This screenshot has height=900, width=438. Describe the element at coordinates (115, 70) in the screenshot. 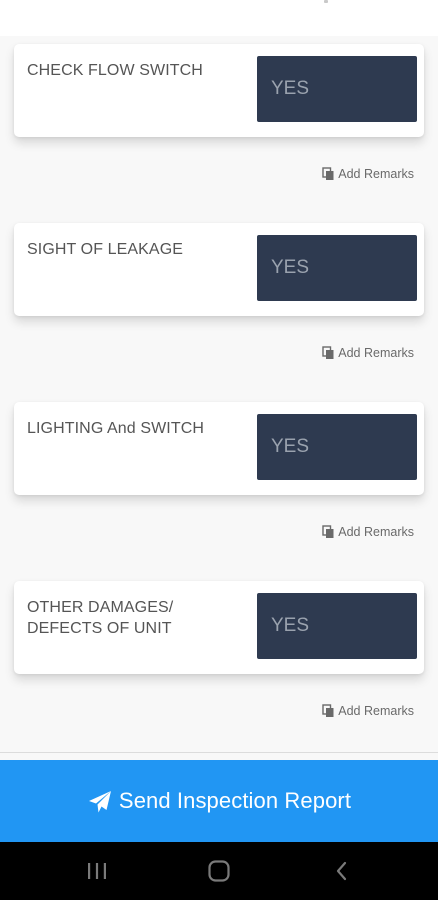

I see `item-label: CHECK FLOW SWITCH` at that location.